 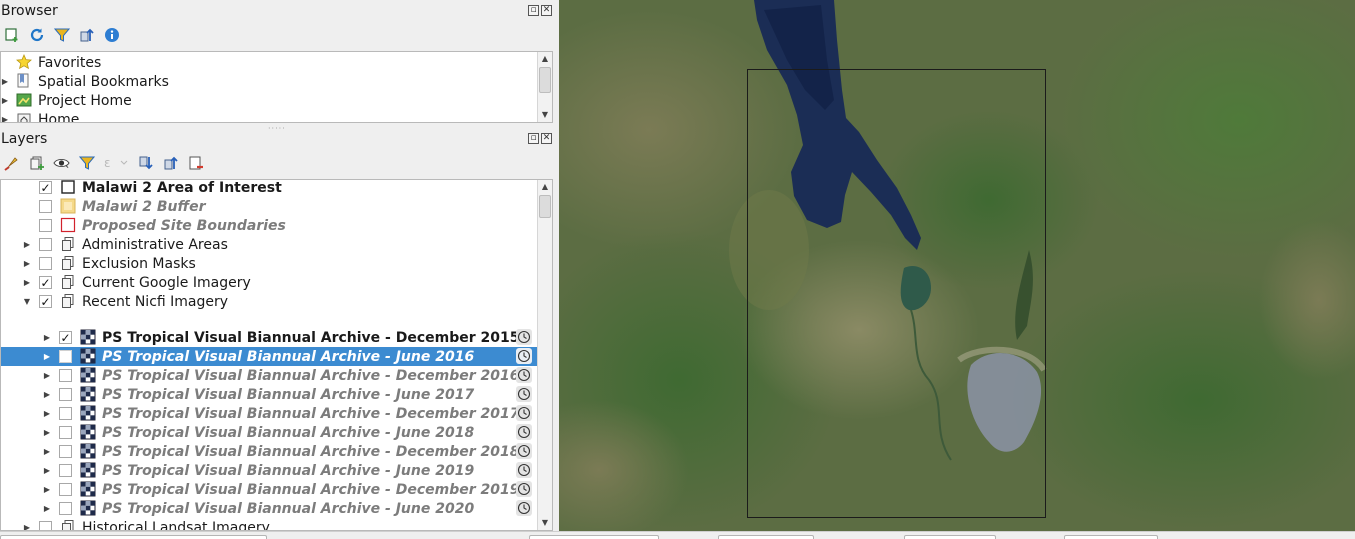 What do you see at coordinates (36, 35) in the screenshot?
I see `refresh-icon` at bounding box center [36, 35].